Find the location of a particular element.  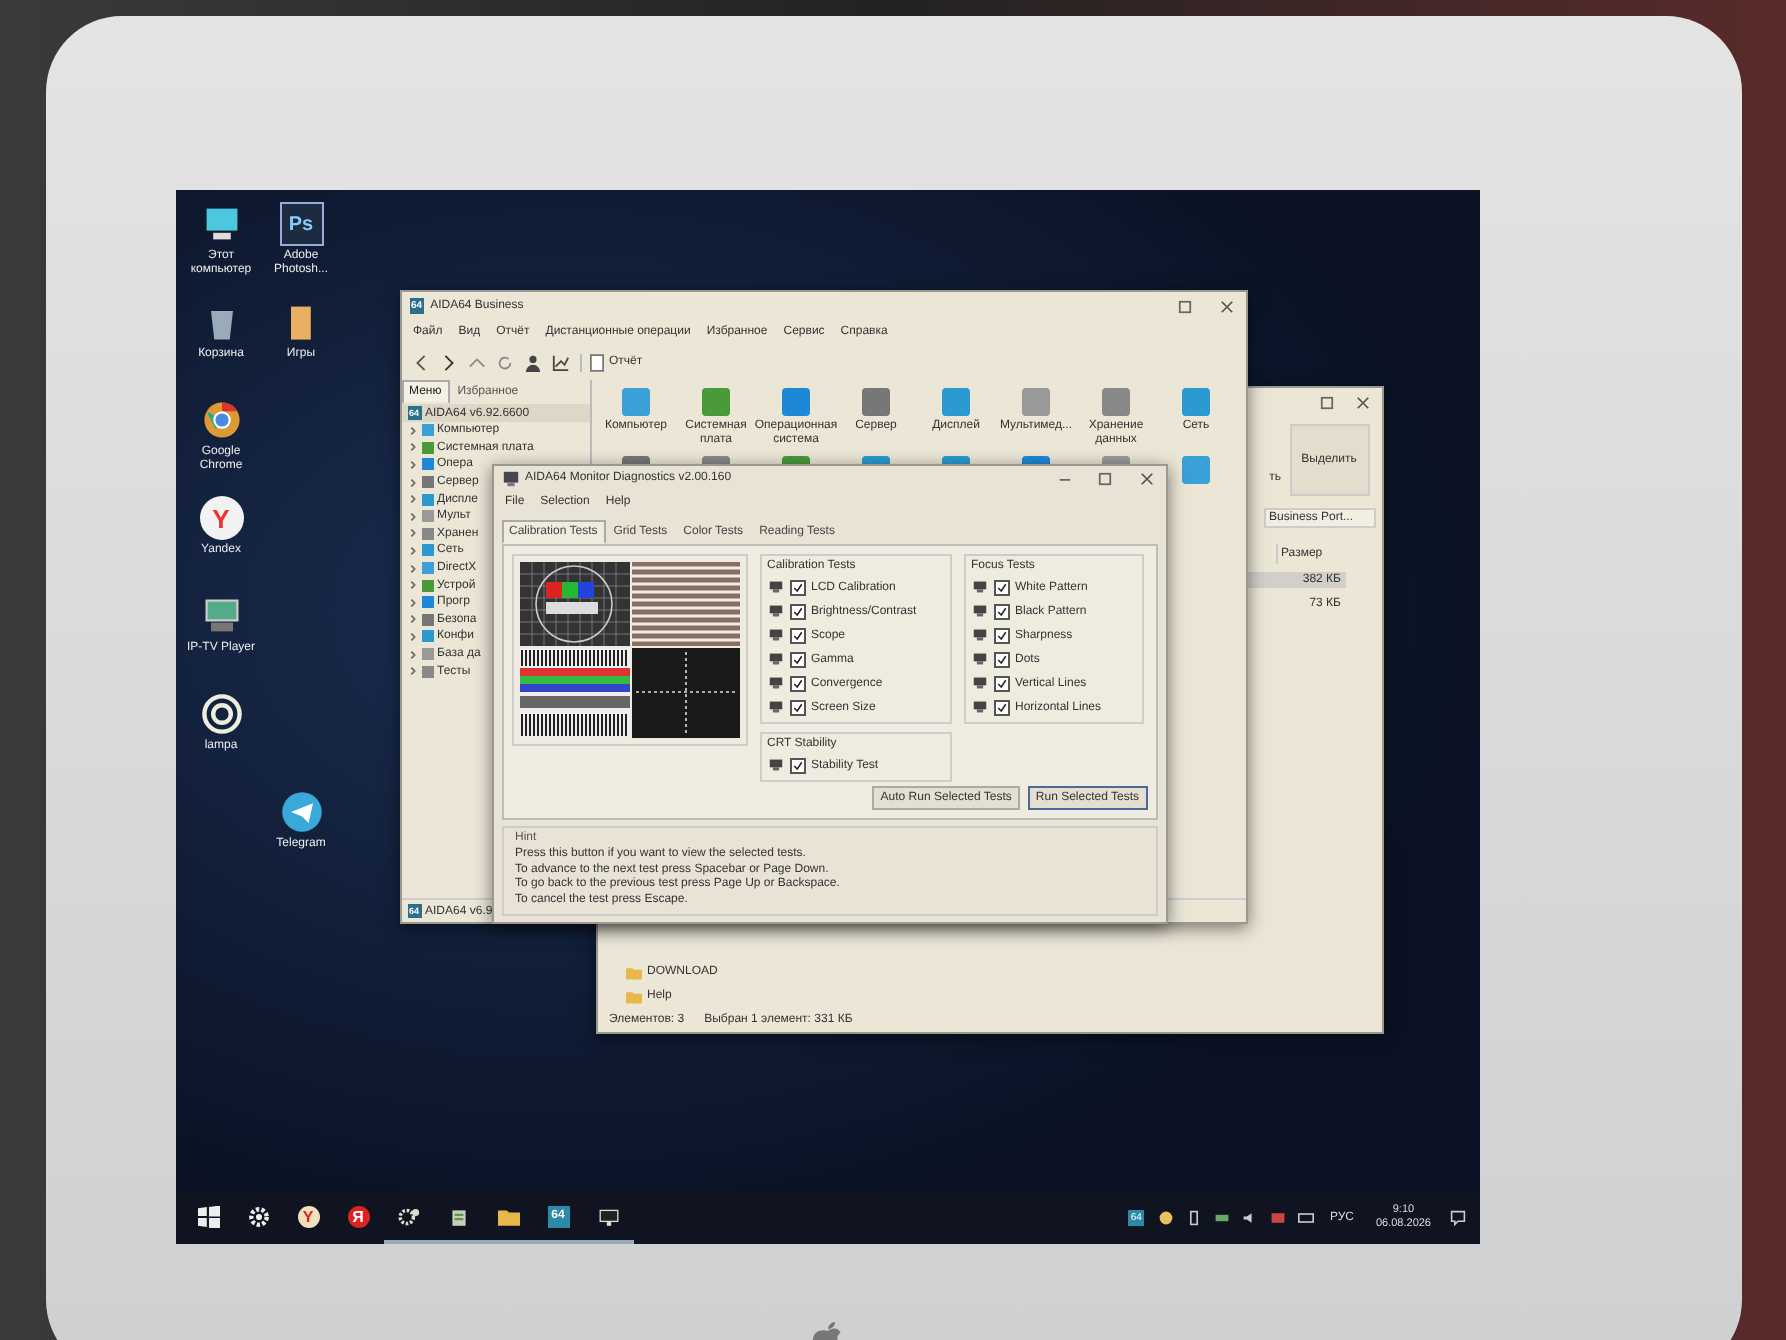

yandex-icon: Я is located at coordinates (358, 1216).